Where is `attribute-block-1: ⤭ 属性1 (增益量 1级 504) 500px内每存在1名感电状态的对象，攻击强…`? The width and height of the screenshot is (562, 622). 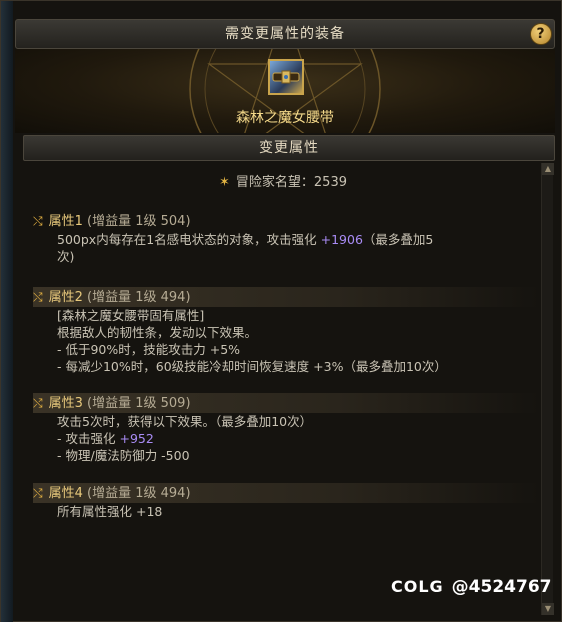
attribute-block-1: ⤭ 属性1 (增益量 1级 504) 500px内每存在1名感电状态的对象，攻击强… is located at coordinates (286, 238).